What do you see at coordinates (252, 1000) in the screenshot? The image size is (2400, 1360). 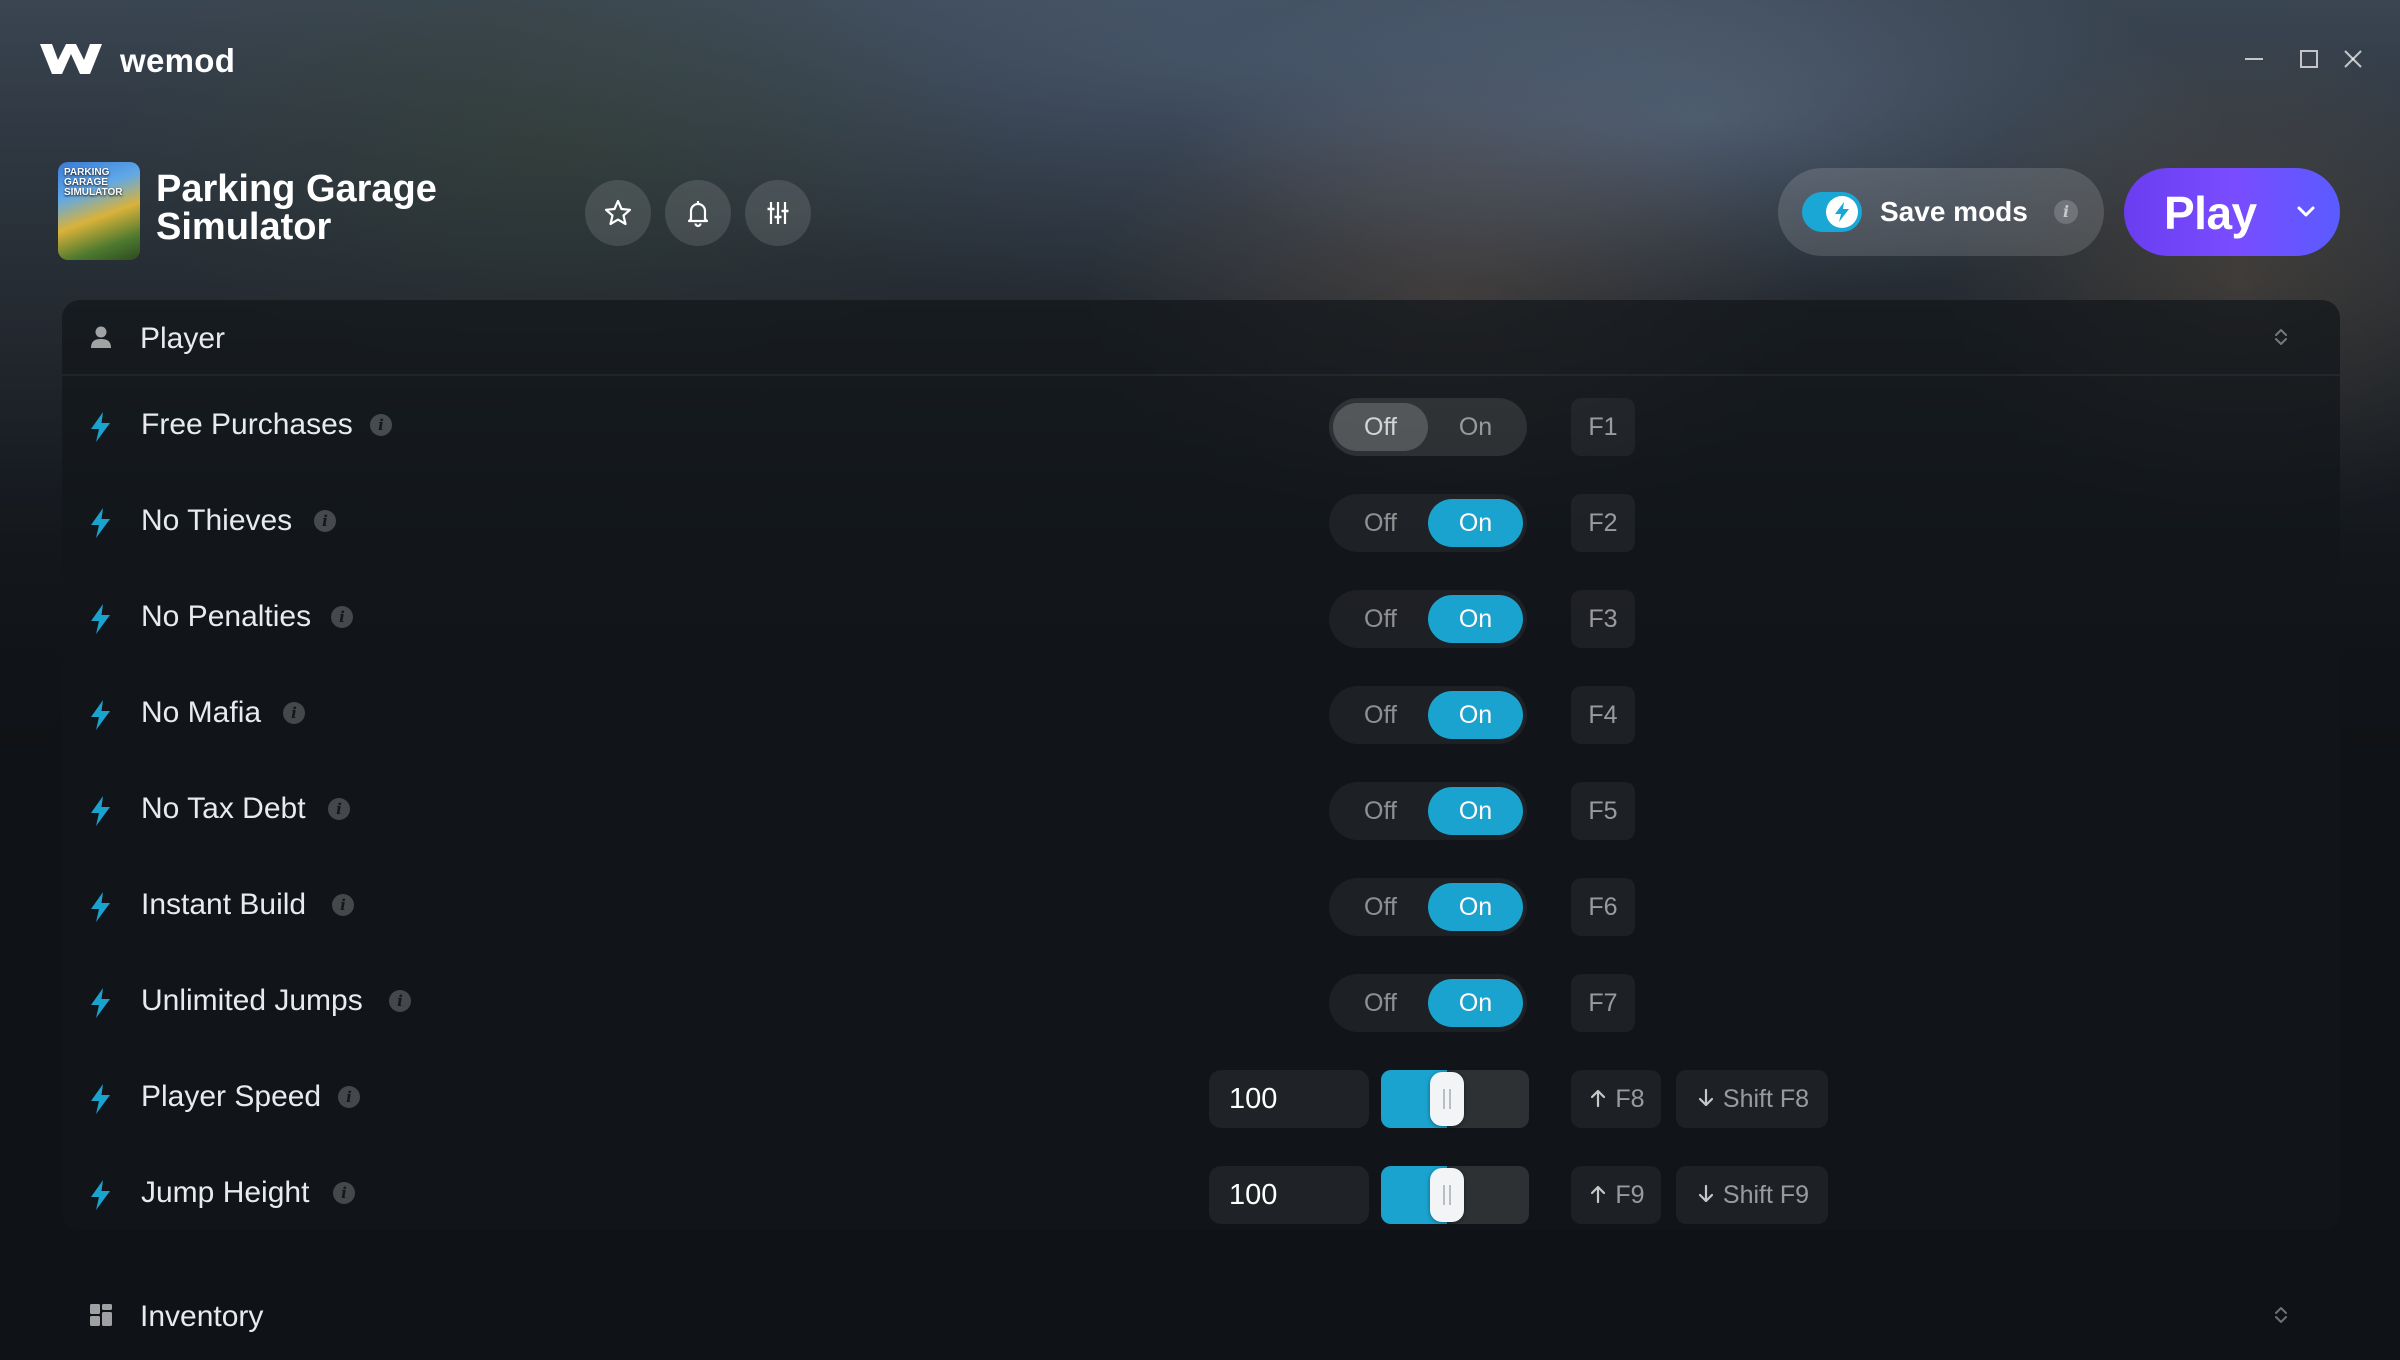 I see `mod-label: Unlimited Jumps` at bounding box center [252, 1000].